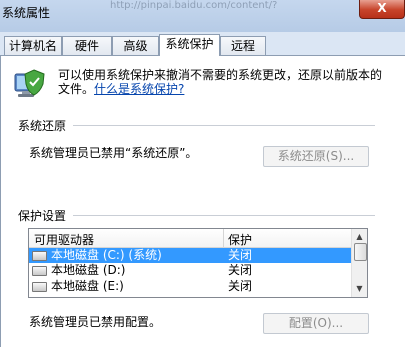  What do you see at coordinates (87, 286) in the screenshot?
I see `drive-name: 本地磁盘 (E:)` at bounding box center [87, 286].